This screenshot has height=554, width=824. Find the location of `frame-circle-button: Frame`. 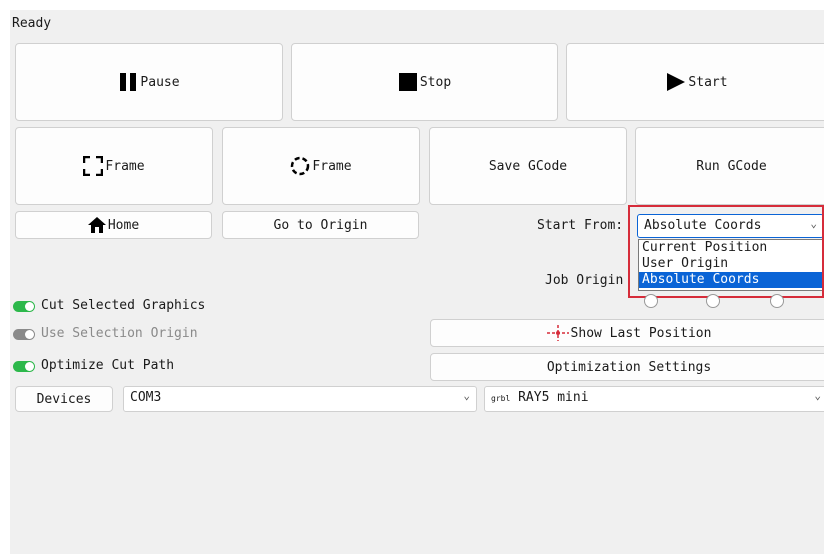

frame-circle-button: Frame is located at coordinates (321, 166).